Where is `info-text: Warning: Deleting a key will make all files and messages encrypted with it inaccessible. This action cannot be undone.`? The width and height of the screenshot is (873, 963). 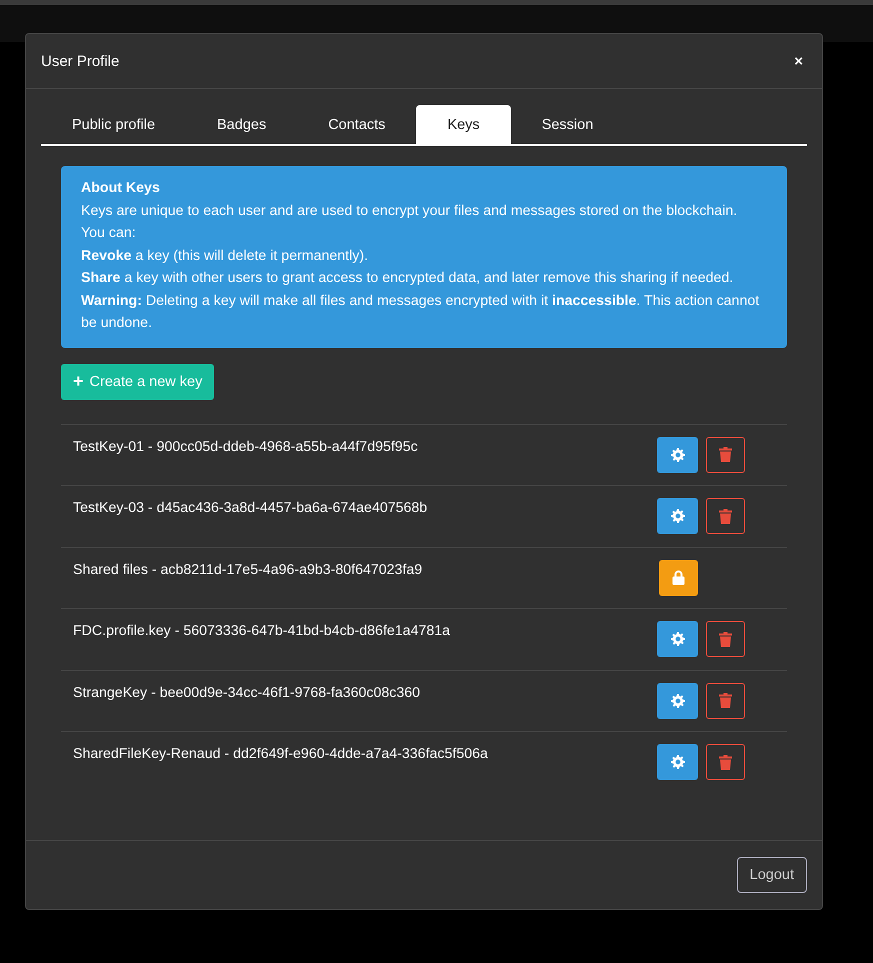 info-text: Warning: Deleting a key will make all files and messages encrypted with it inaccessible. This action cannot be undone. is located at coordinates (420, 312).